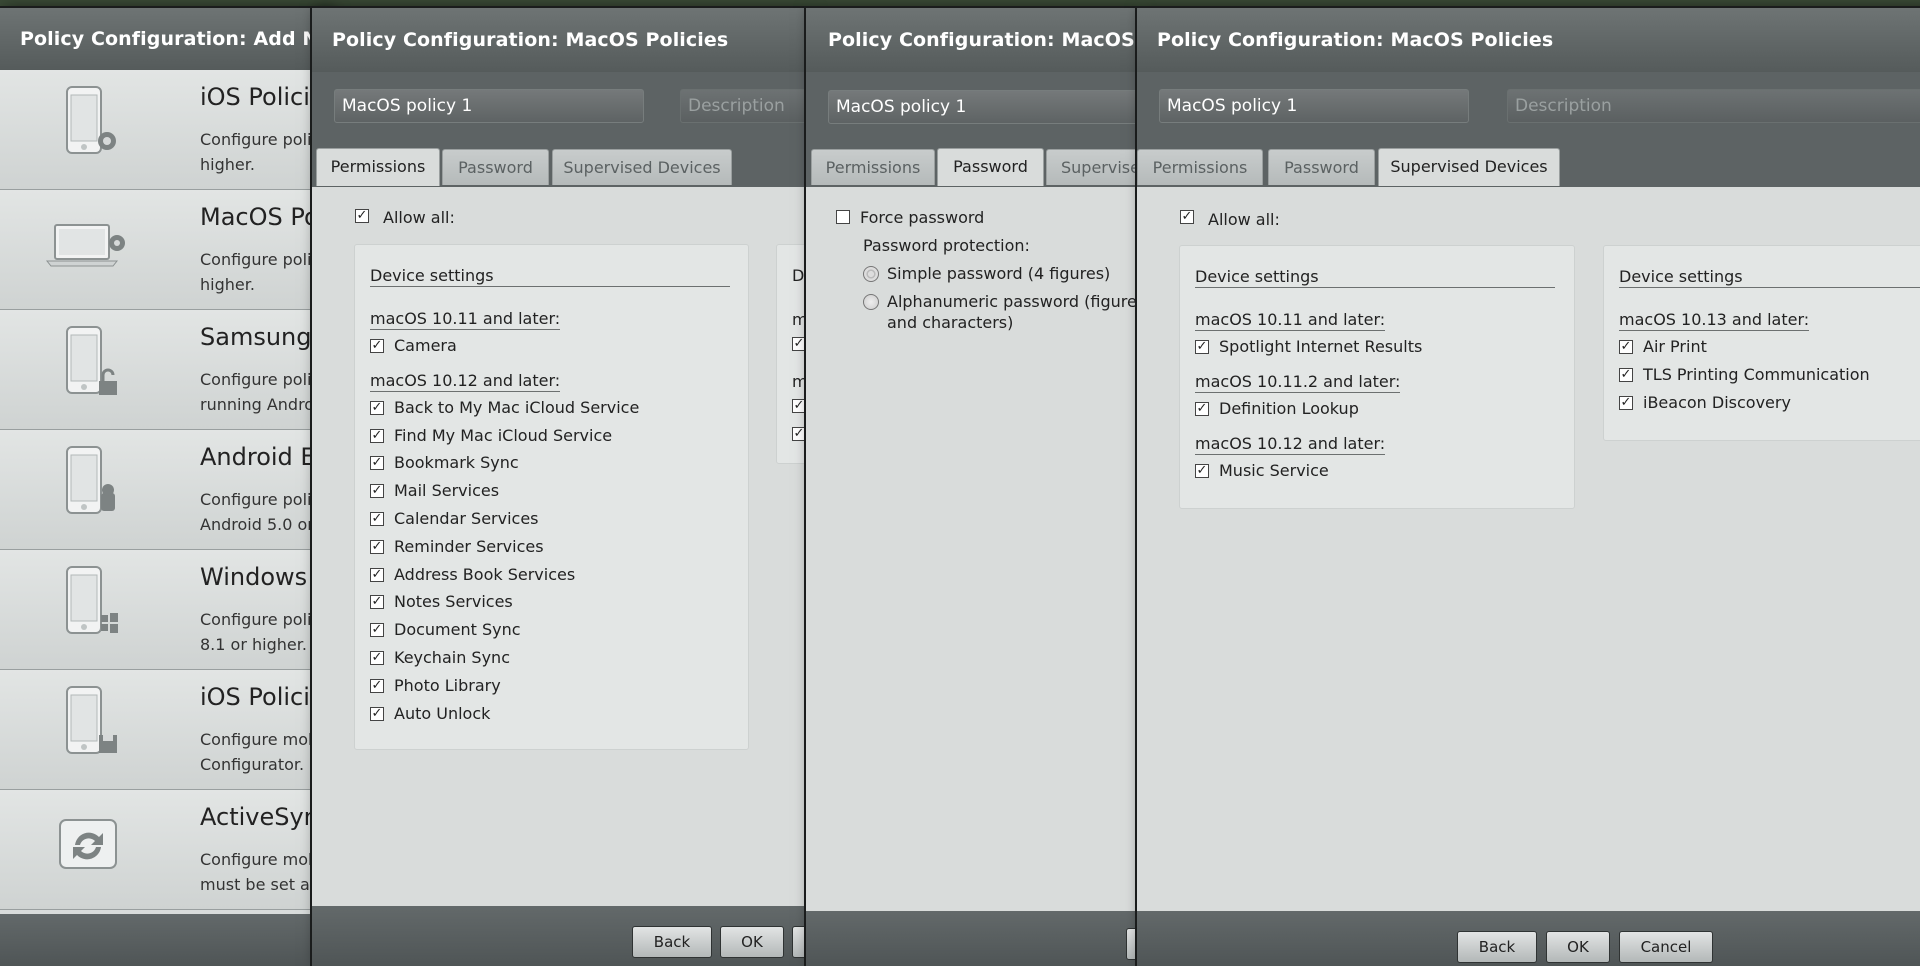 Image resolution: width=1920 pixels, height=966 pixels. I want to click on list-item: ActiveSyn Configure mob must be set as, so click(165, 850).